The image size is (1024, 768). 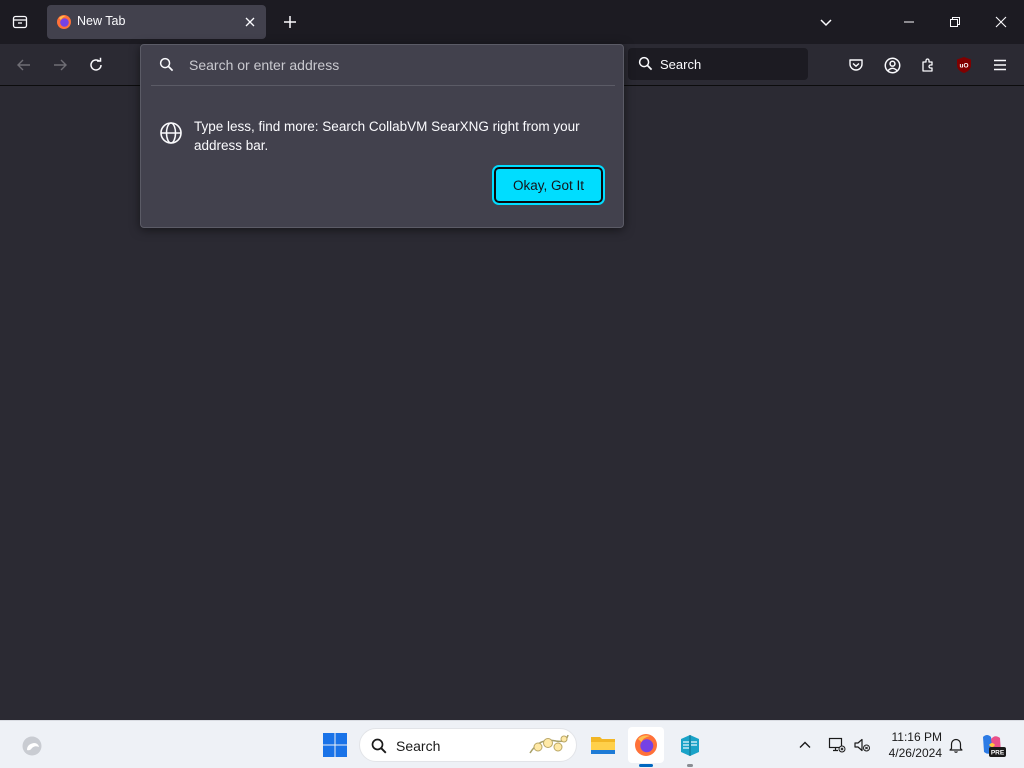 I want to click on bell-icon, so click(x=956, y=745).